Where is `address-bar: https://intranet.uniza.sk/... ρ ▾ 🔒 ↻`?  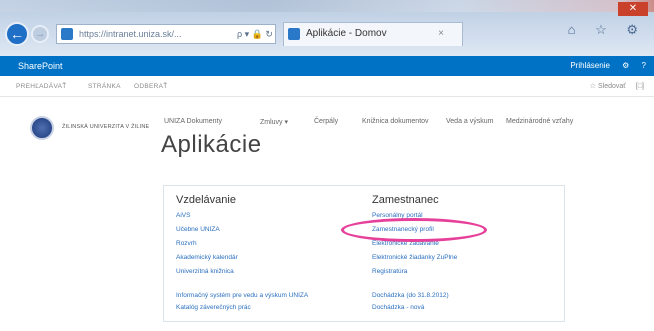
address-bar: https://intranet.uniza.sk/... ρ ▾ 🔒 ↻ is located at coordinates (166, 34).